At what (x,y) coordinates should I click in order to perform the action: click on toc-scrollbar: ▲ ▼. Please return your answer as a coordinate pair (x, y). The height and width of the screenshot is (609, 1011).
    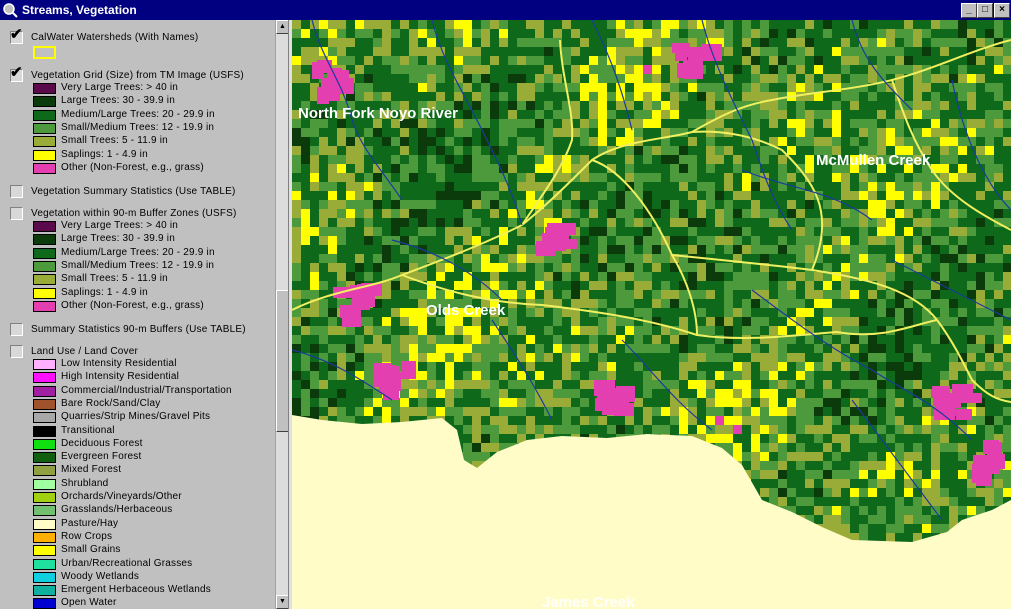
    Looking at the image, I should click on (282, 314).